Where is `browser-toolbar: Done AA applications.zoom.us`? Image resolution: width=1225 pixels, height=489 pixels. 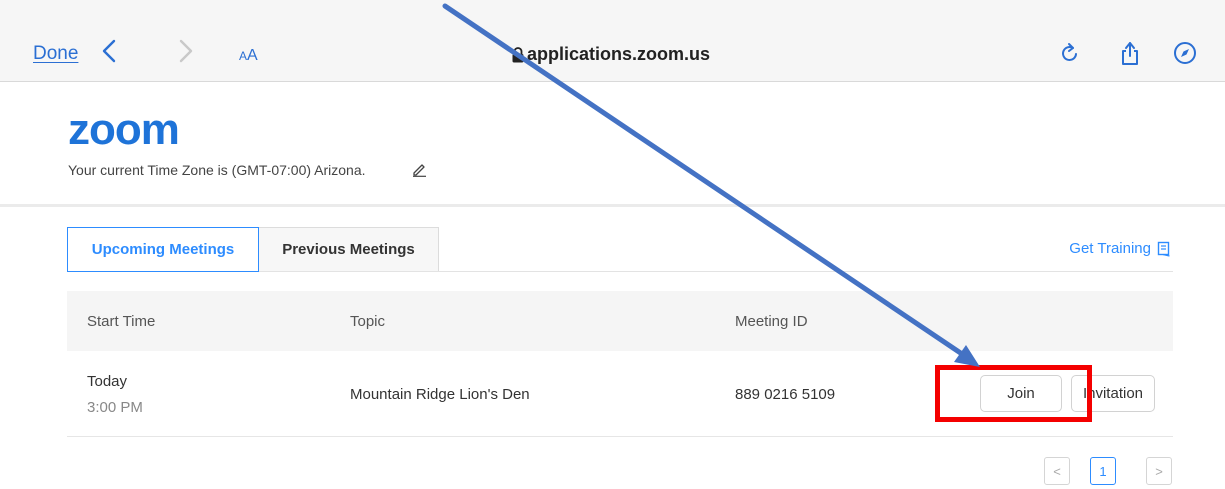
browser-toolbar: Done AA applications.zoom.us is located at coordinates (612, 48).